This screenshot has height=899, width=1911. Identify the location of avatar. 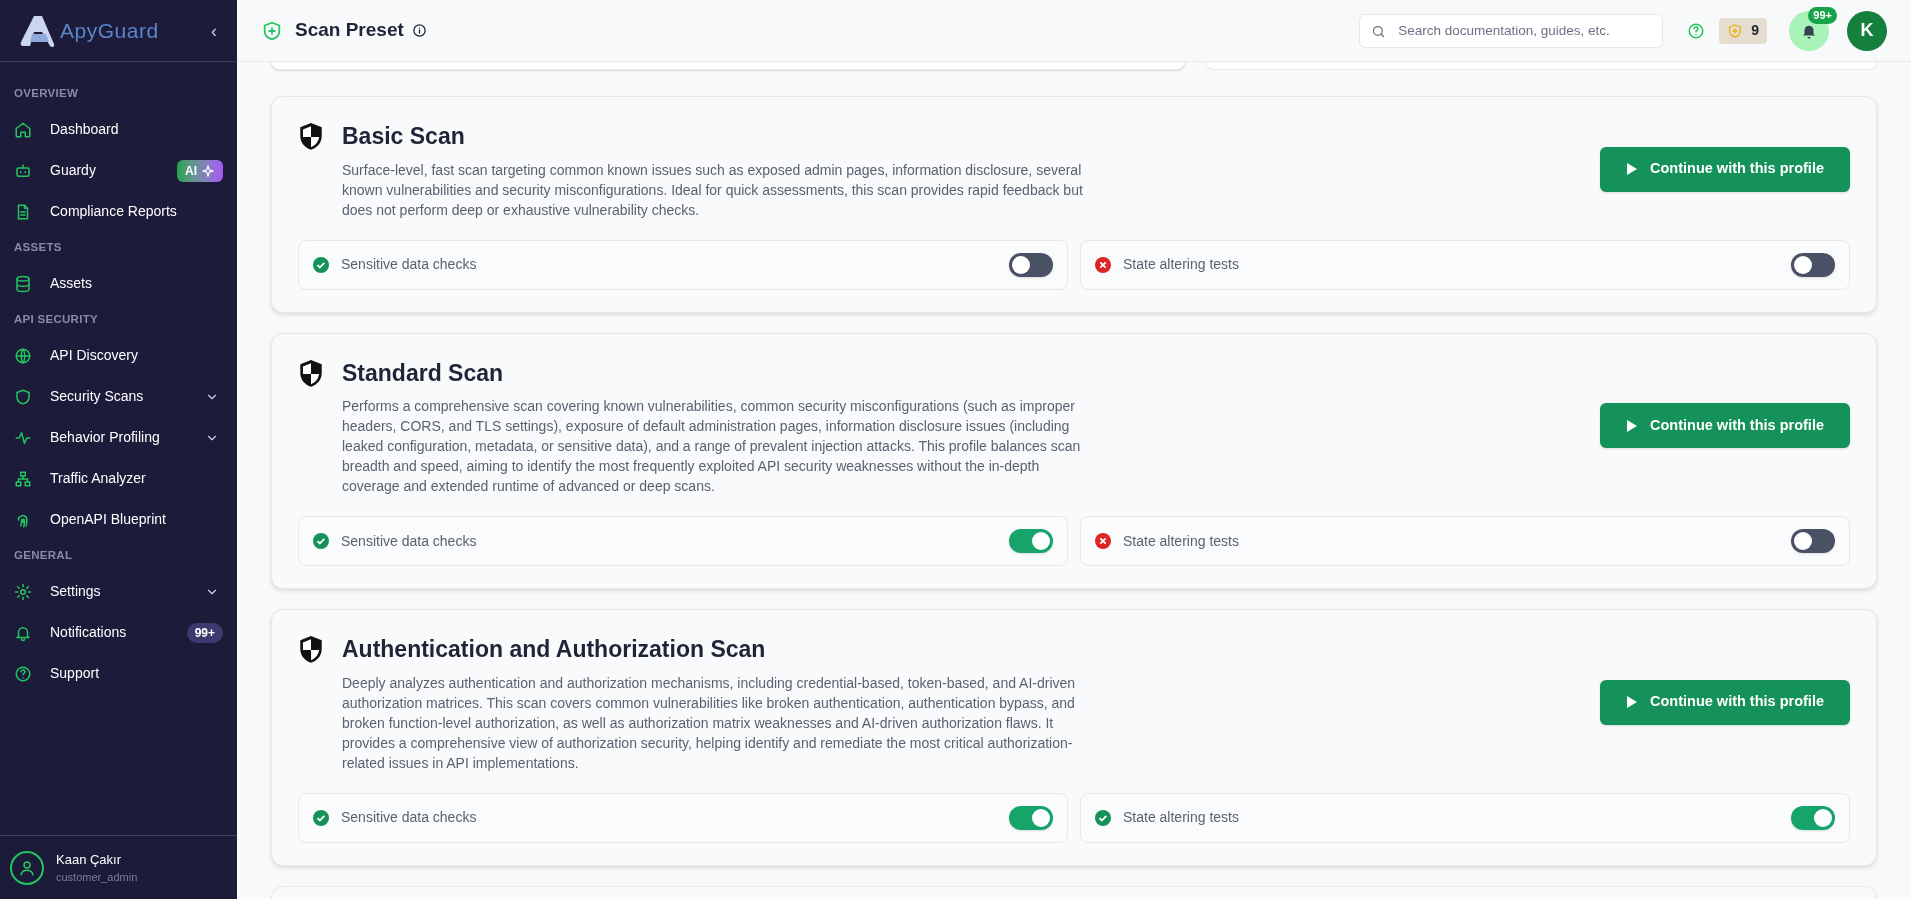
(27, 867).